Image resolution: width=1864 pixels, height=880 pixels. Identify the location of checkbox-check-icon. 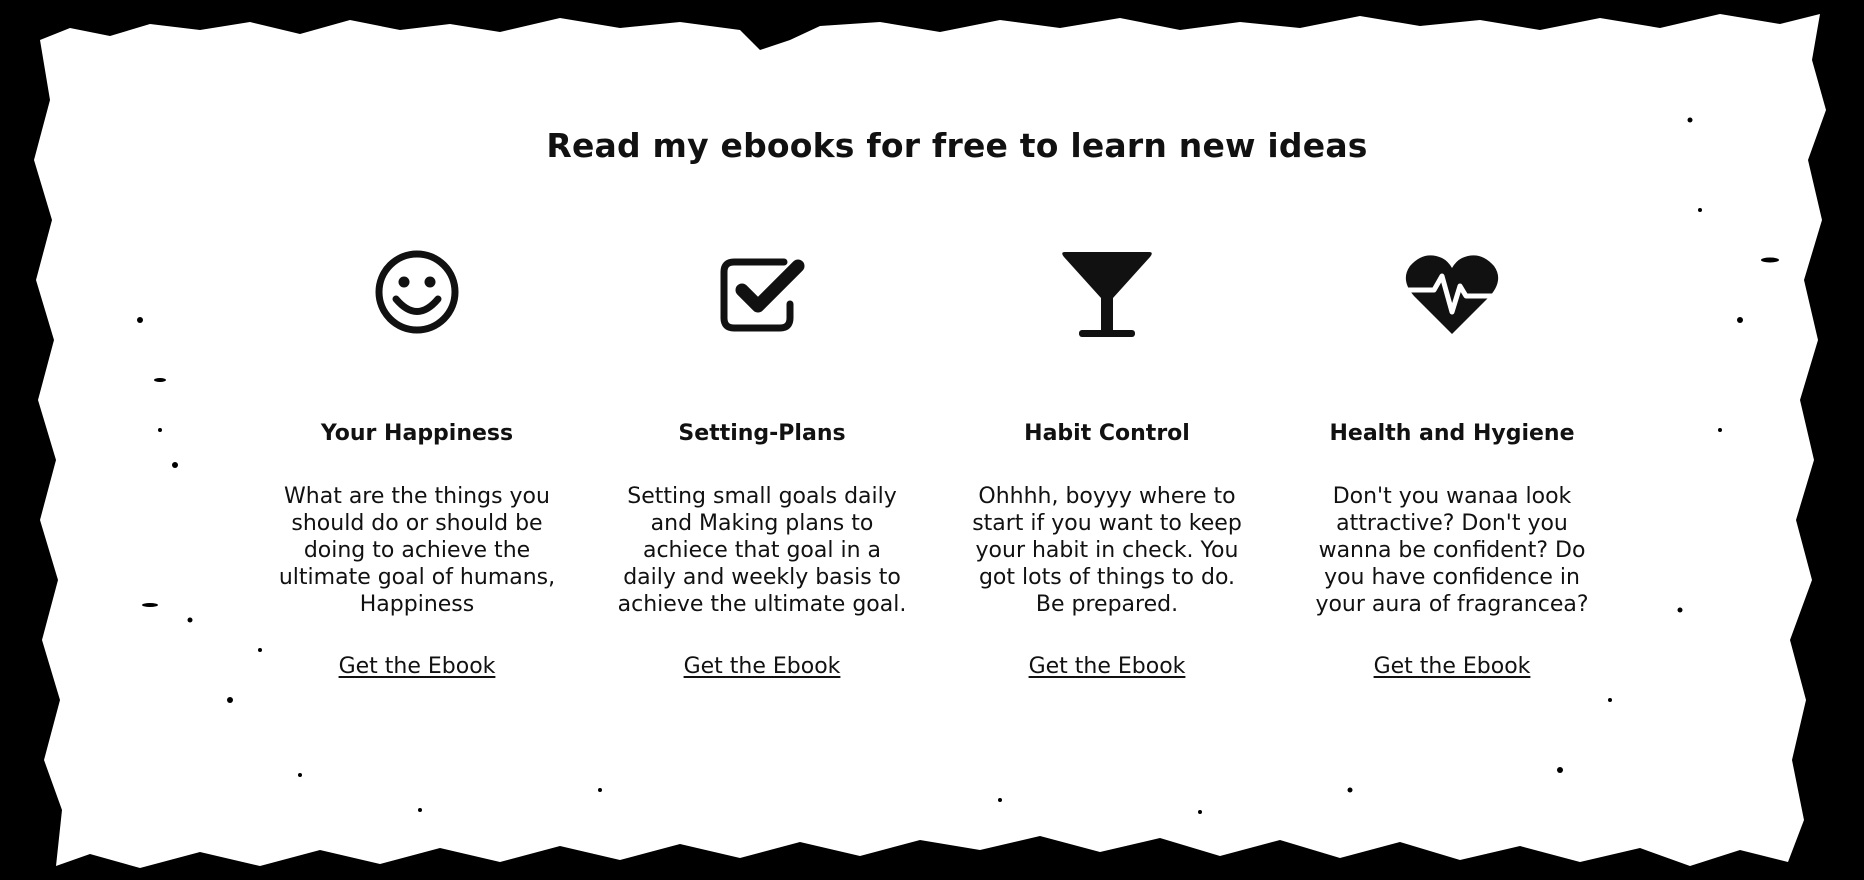
(762, 295).